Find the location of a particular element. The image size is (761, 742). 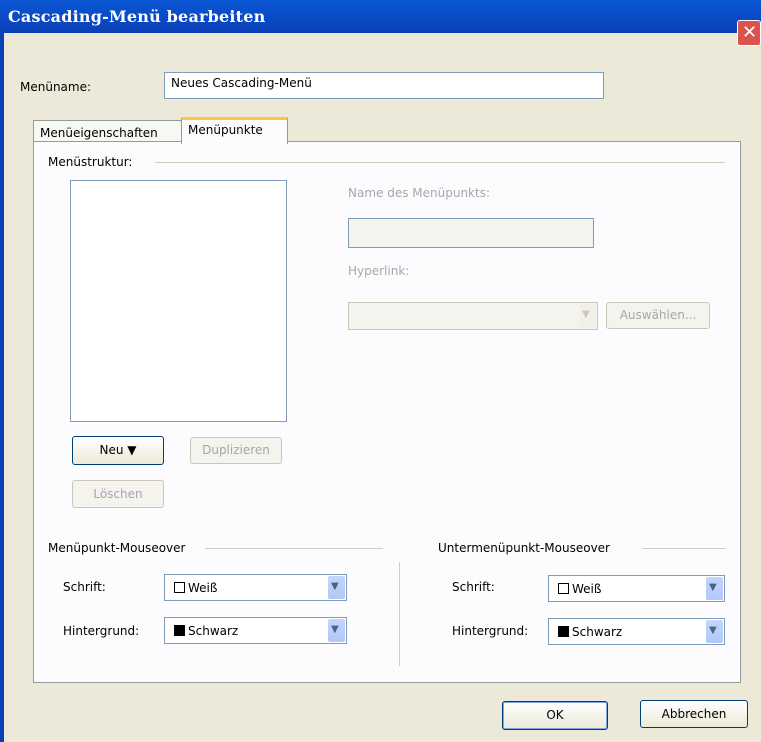

group-separator is located at coordinates (399, 614).